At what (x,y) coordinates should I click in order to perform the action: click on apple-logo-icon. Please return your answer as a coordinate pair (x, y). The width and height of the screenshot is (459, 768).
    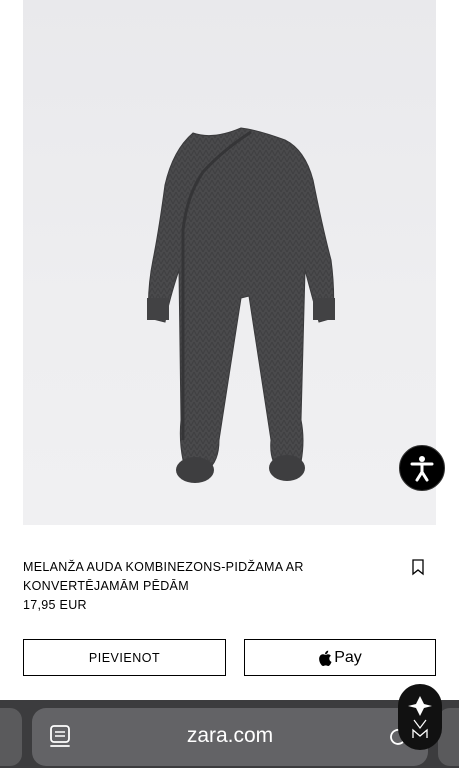
    Looking at the image, I should click on (325, 658).